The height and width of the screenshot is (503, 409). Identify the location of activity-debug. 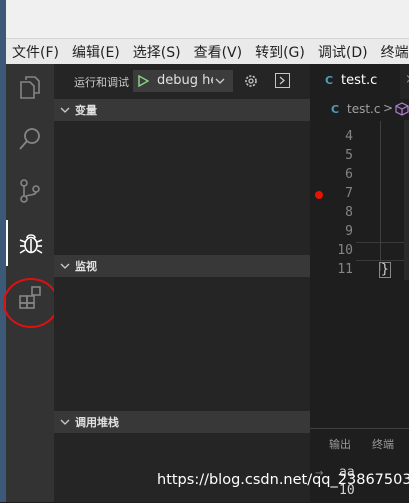
(30, 243).